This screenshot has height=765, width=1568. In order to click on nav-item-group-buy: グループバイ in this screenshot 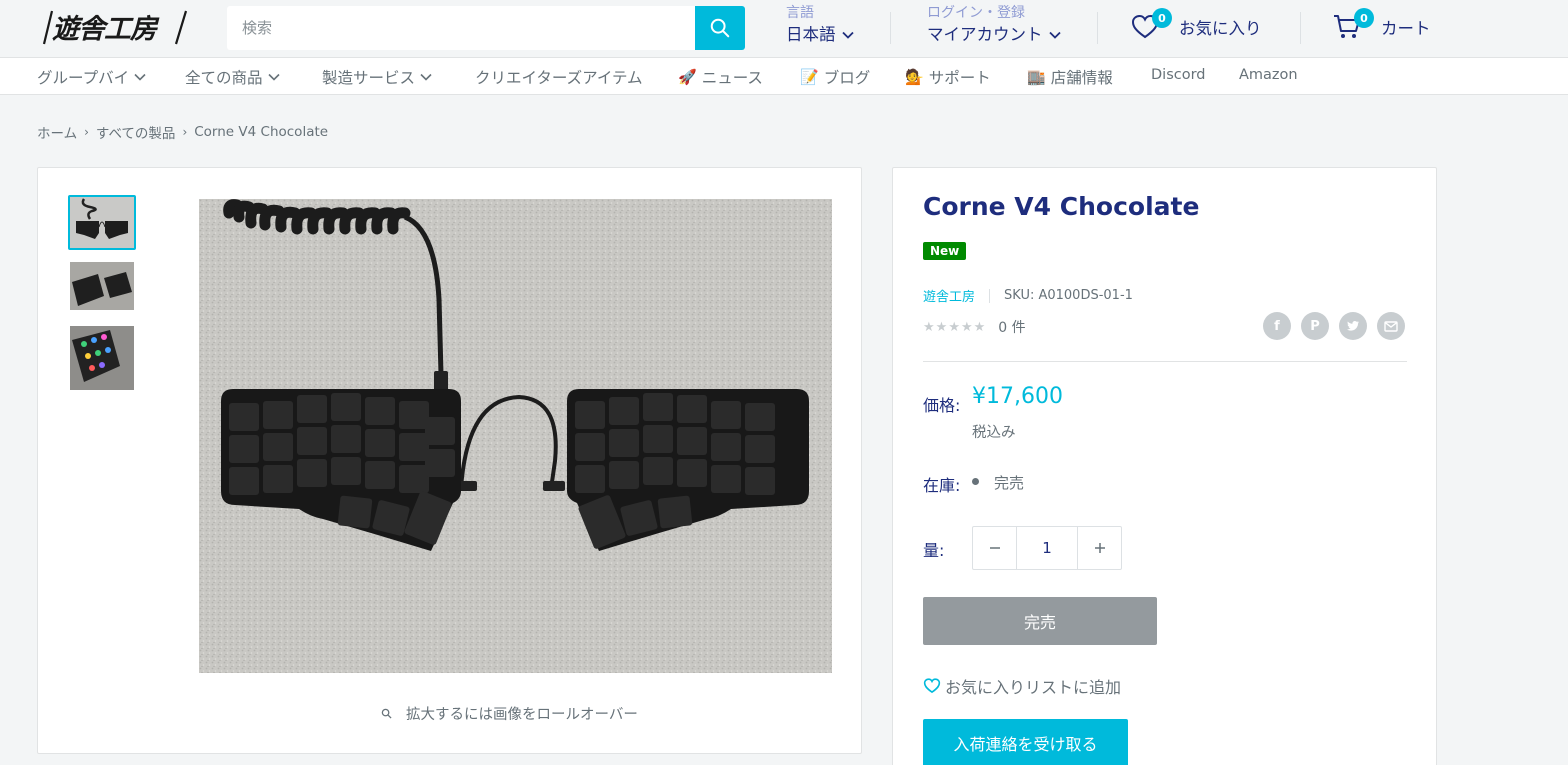, I will do `click(91, 77)`.